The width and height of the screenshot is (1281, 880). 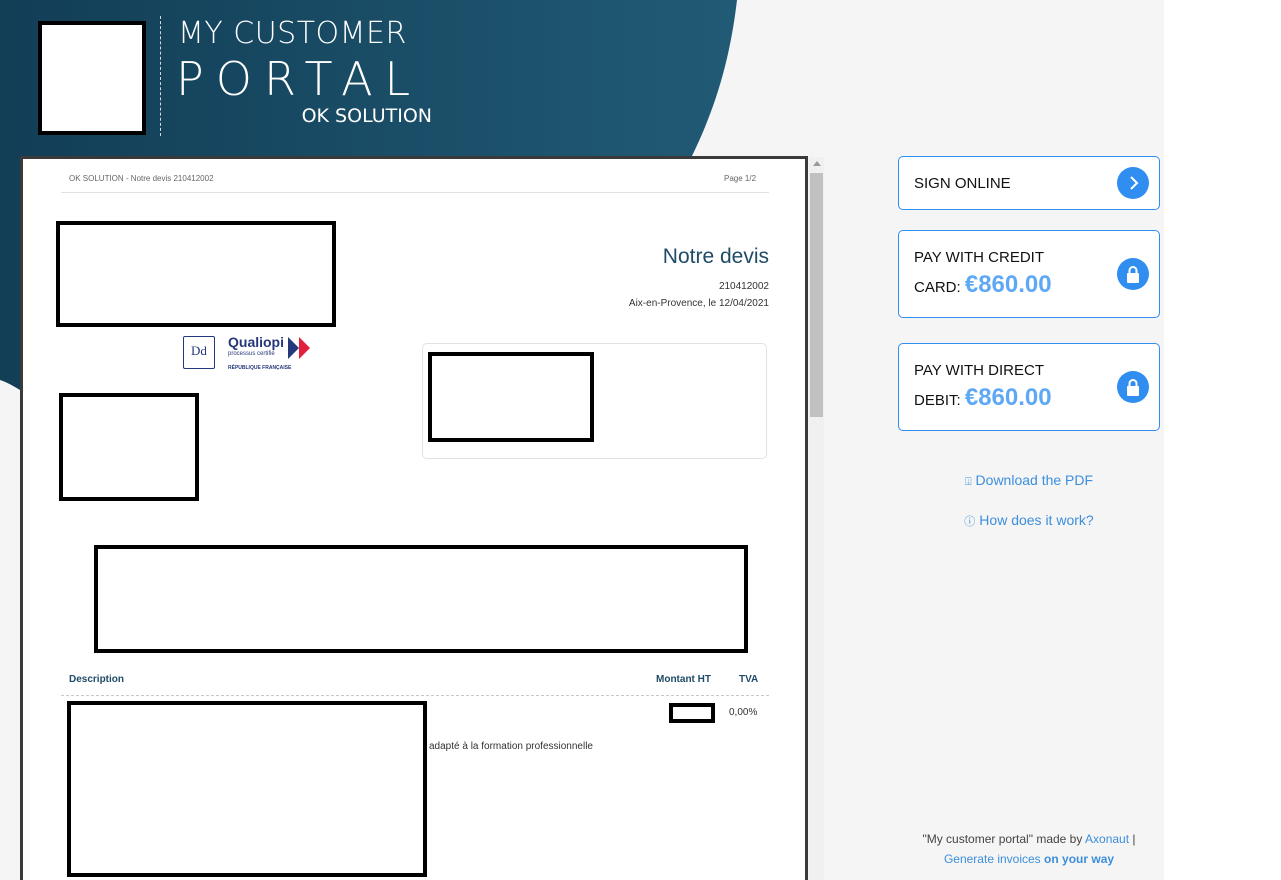 I want to click on redacted-sender-block, so click(x=129, y=447).